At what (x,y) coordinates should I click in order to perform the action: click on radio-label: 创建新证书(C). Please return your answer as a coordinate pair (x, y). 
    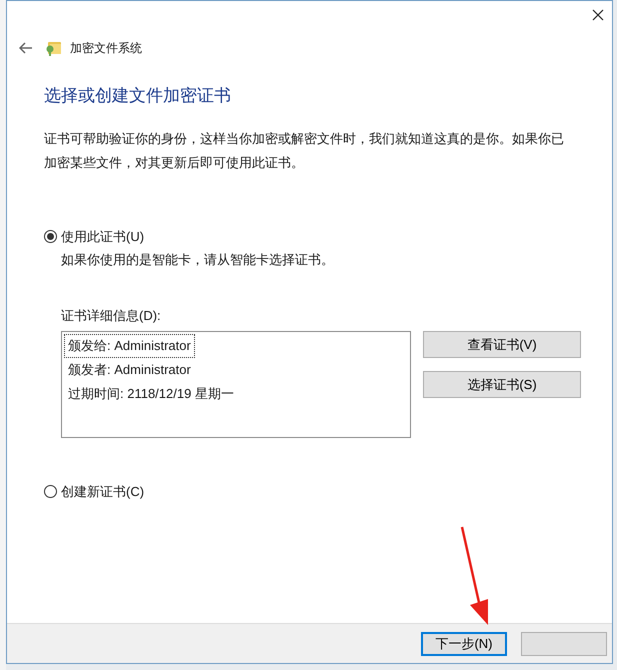
    Looking at the image, I should click on (102, 492).